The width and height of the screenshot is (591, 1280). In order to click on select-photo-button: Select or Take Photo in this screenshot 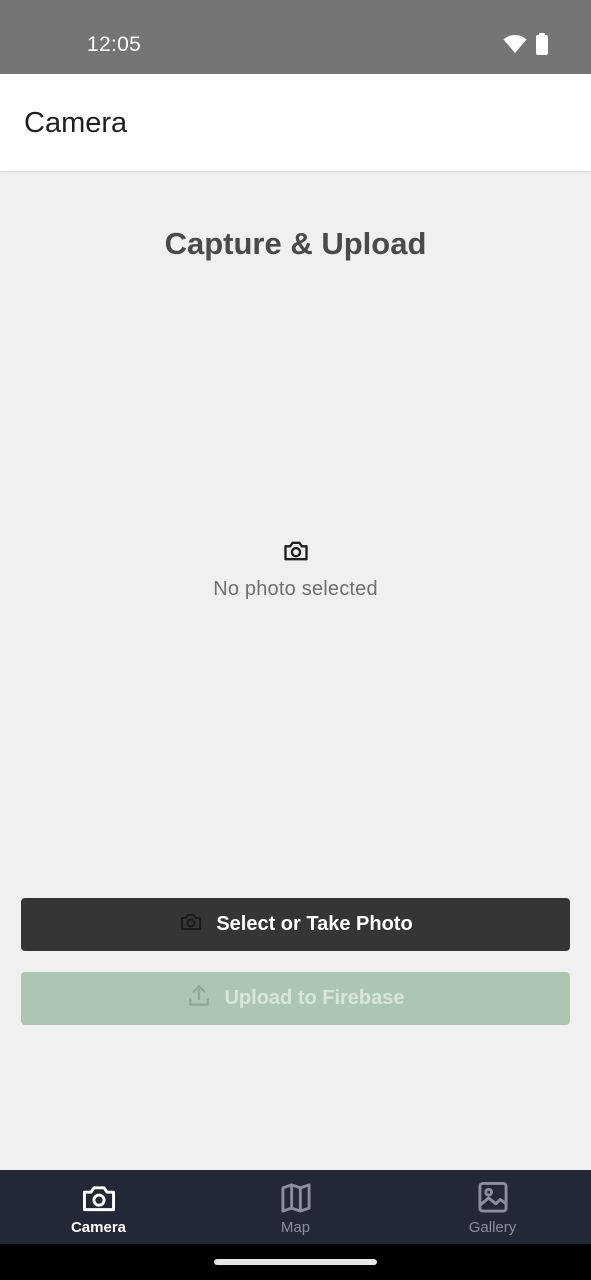, I will do `click(295, 924)`.